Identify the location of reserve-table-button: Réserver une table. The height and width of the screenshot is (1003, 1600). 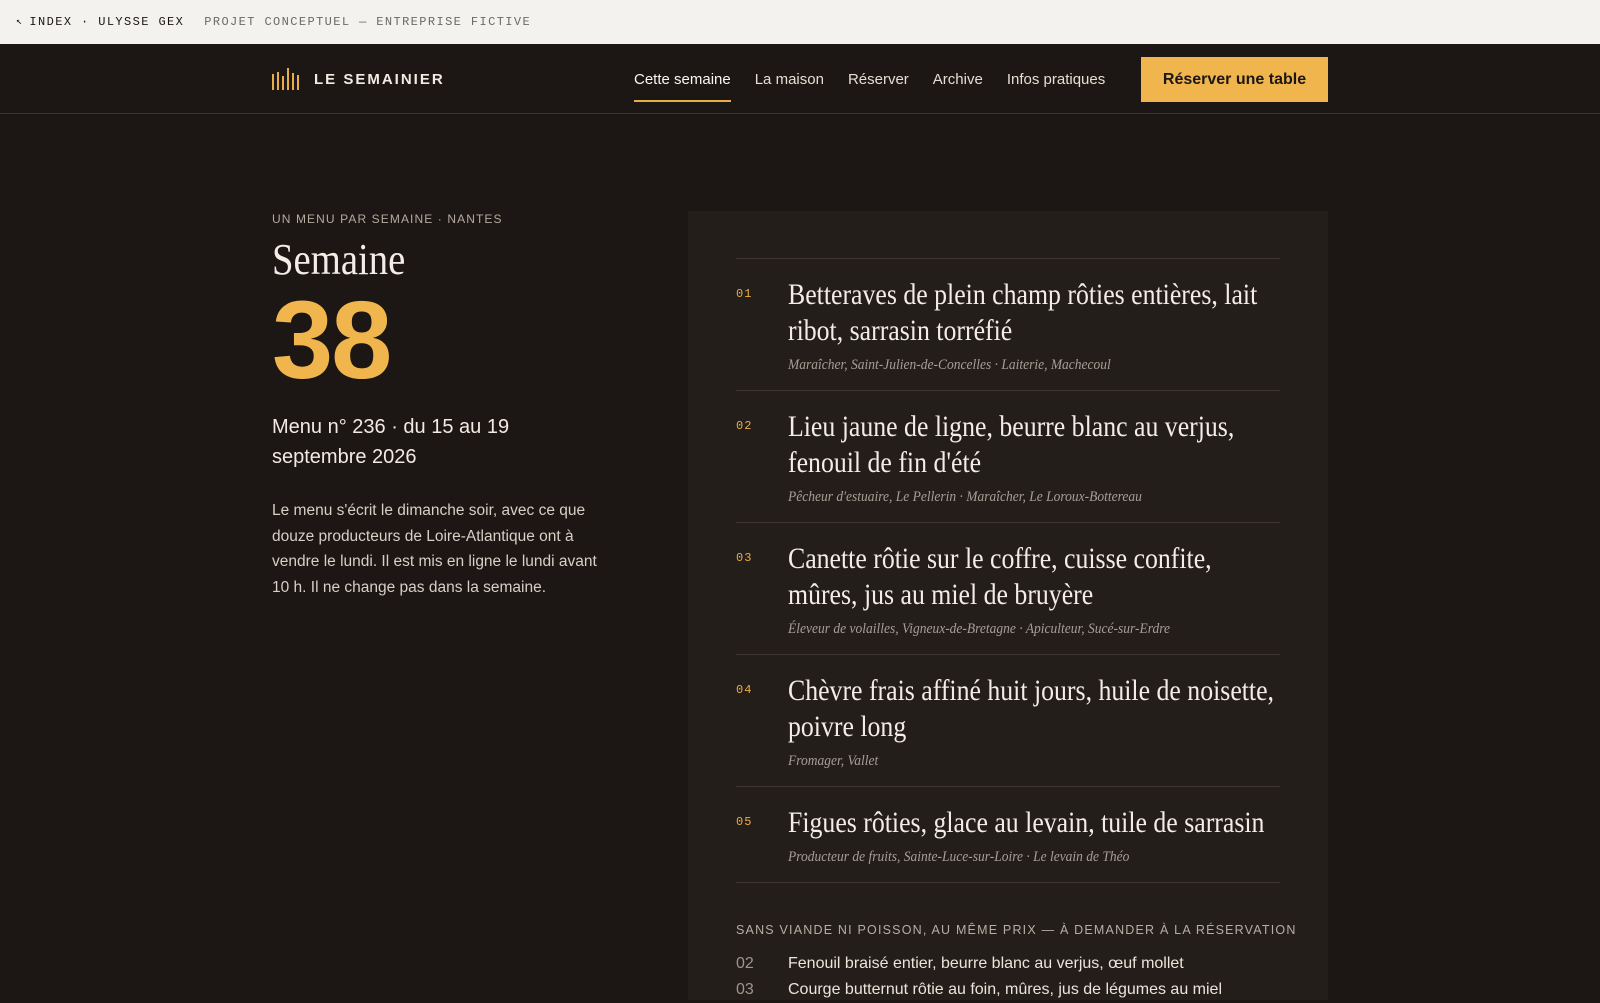
(1234, 79).